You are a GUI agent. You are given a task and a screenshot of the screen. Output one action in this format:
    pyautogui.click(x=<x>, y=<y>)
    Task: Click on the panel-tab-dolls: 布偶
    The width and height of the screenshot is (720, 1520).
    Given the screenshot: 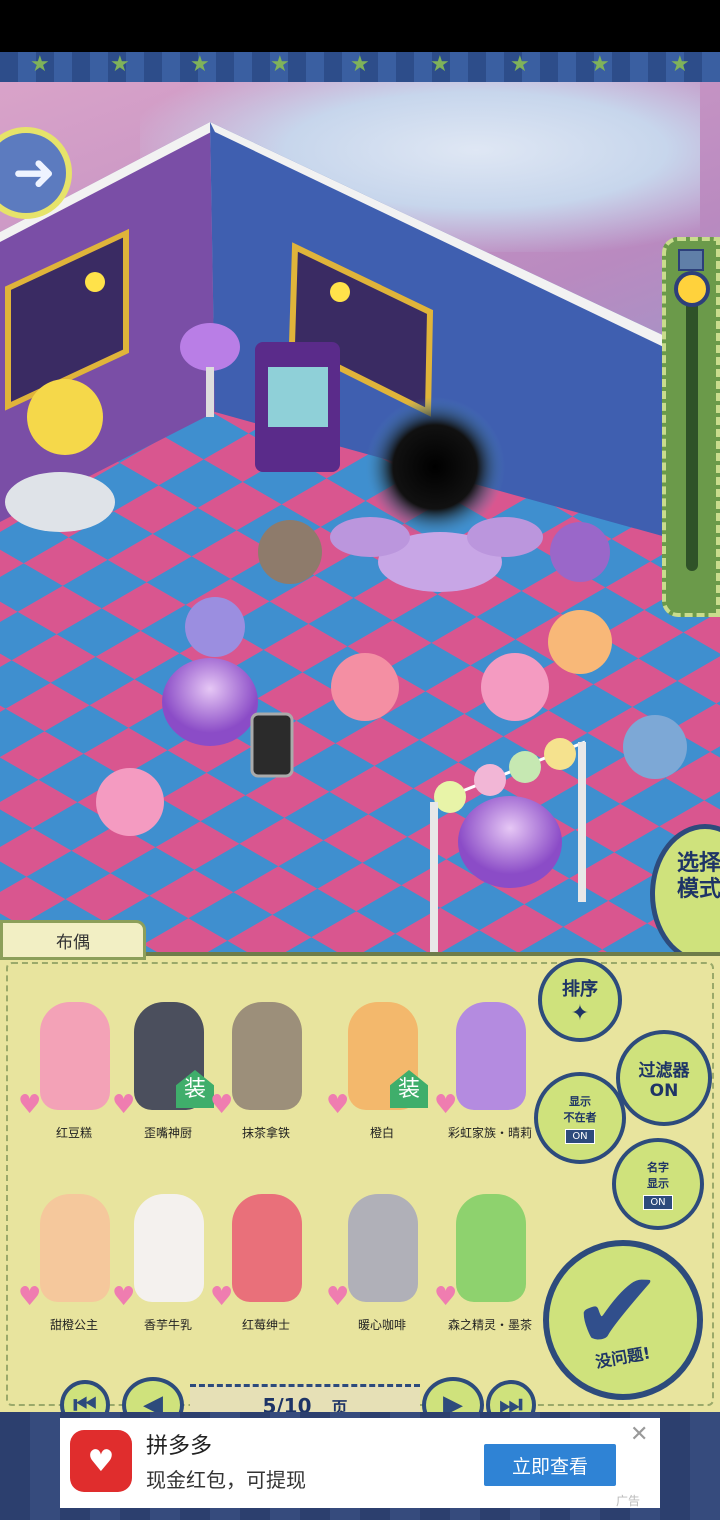 What is the action you would take?
    pyautogui.click(x=73, y=940)
    